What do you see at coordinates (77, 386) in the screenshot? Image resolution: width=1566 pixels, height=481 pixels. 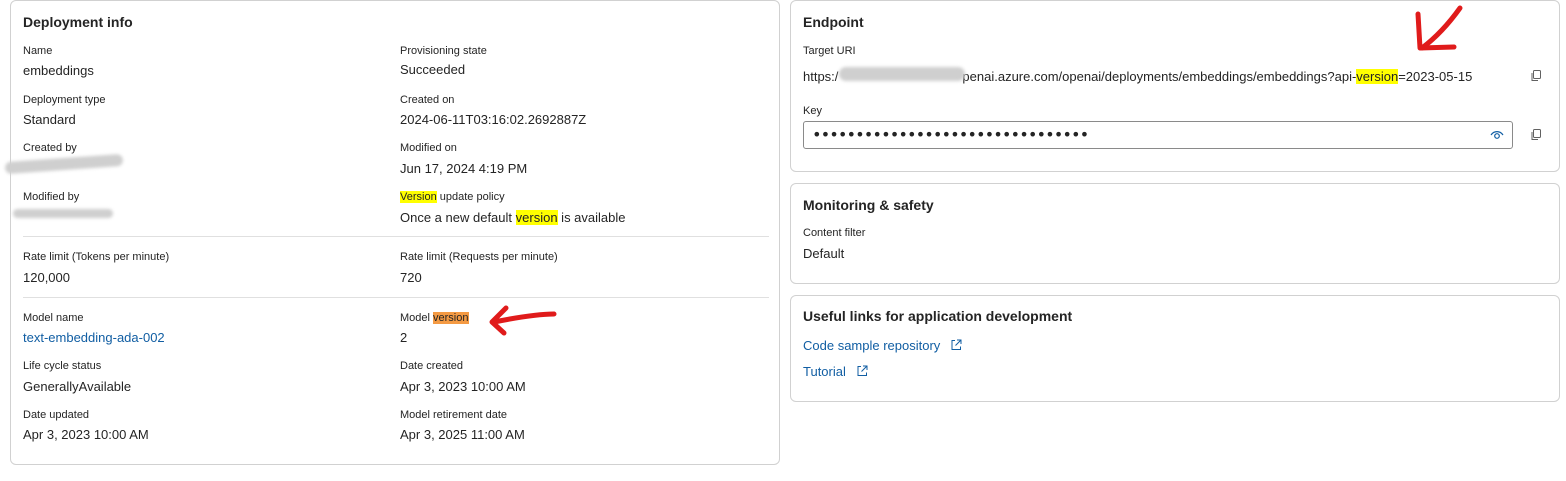 I see `life-cycle-status-value: GenerallyAvailable` at bounding box center [77, 386].